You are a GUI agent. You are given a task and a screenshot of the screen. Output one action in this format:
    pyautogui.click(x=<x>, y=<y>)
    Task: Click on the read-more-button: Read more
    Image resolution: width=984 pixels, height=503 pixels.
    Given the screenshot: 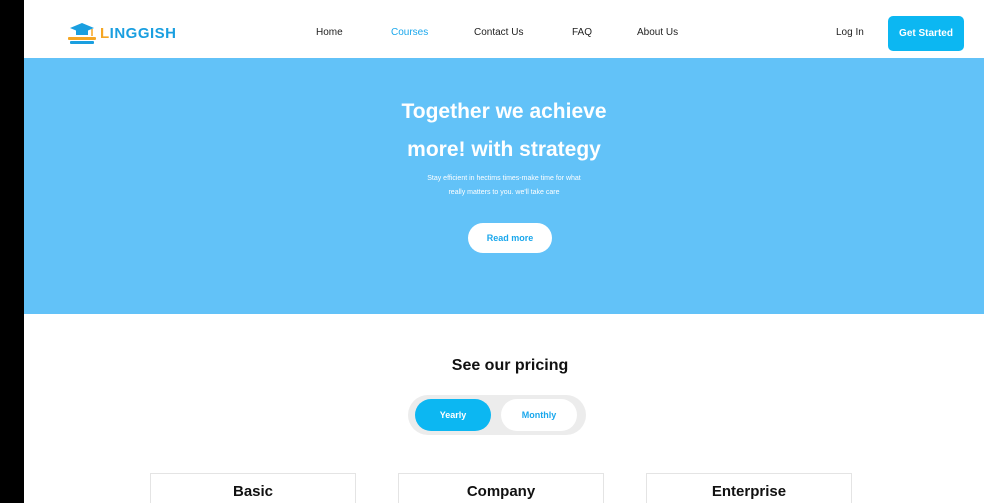 What is the action you would take?
    pyautogui.click(x=510, y=238)
    